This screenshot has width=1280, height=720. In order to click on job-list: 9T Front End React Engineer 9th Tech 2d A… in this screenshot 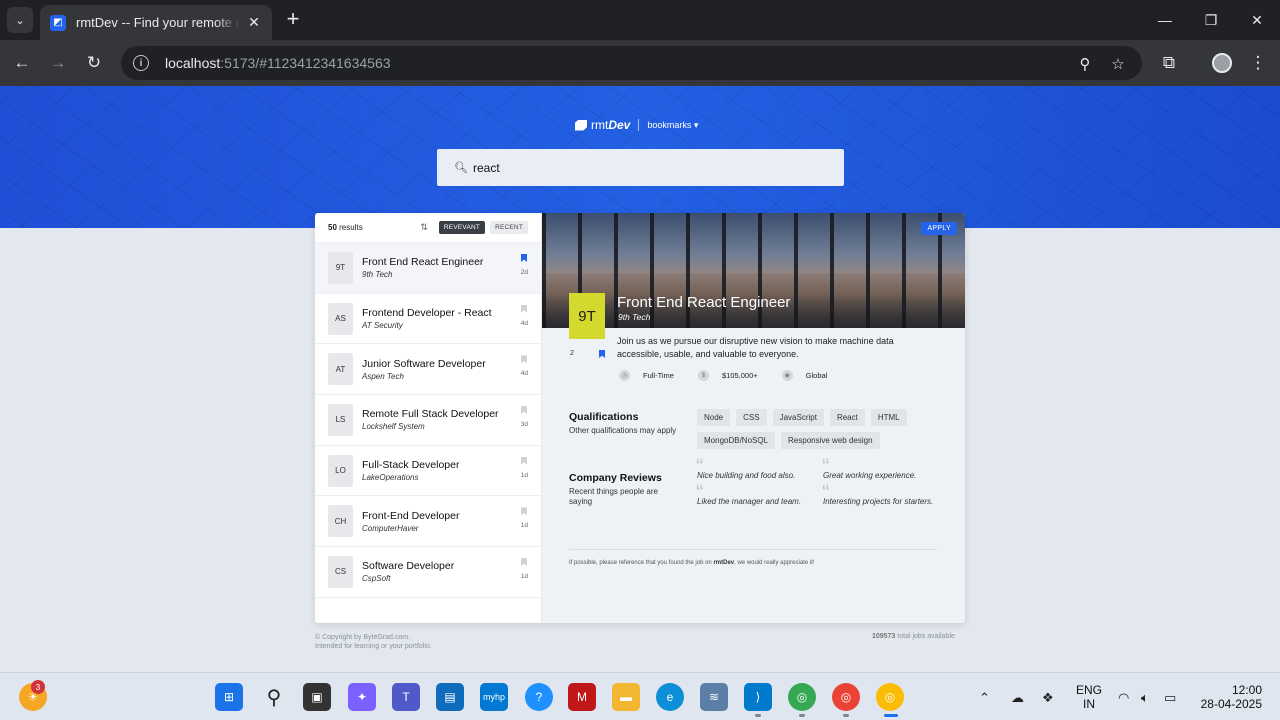, I will do `click(428, 420)`.